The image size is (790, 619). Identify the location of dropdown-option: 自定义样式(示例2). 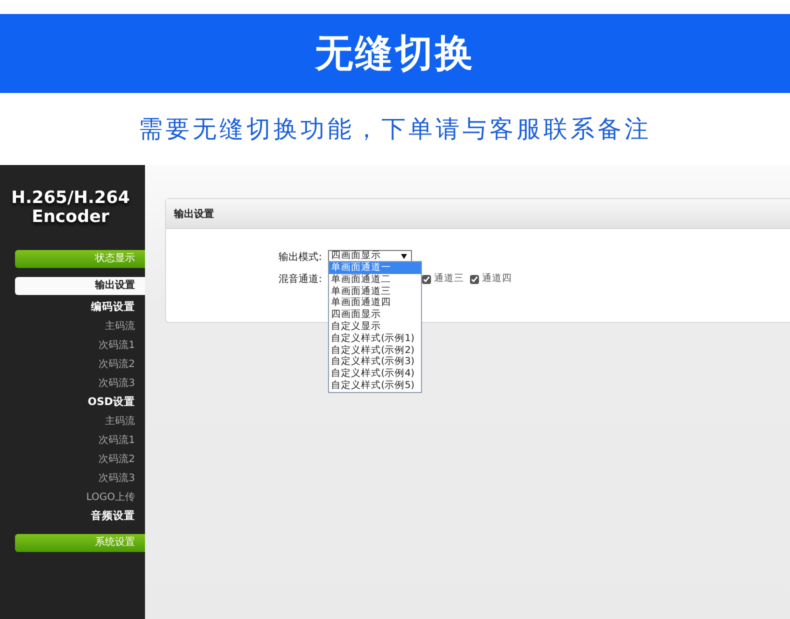
(375, 350).